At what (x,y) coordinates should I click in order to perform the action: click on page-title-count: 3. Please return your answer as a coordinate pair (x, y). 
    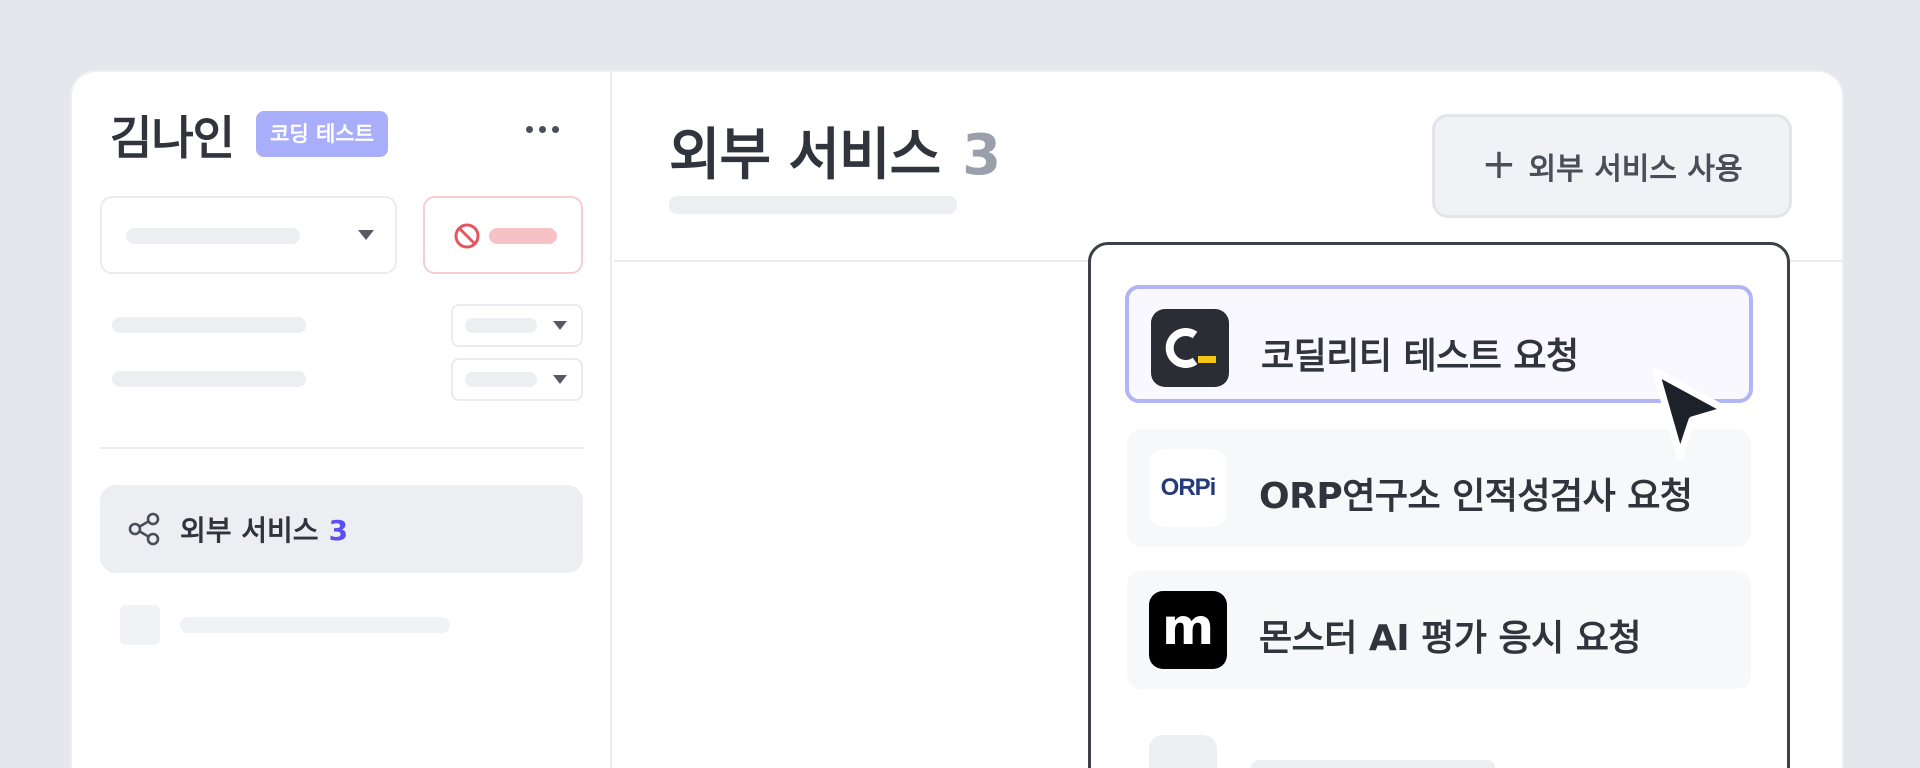
    Looking at the image, I should click on (981, 155).